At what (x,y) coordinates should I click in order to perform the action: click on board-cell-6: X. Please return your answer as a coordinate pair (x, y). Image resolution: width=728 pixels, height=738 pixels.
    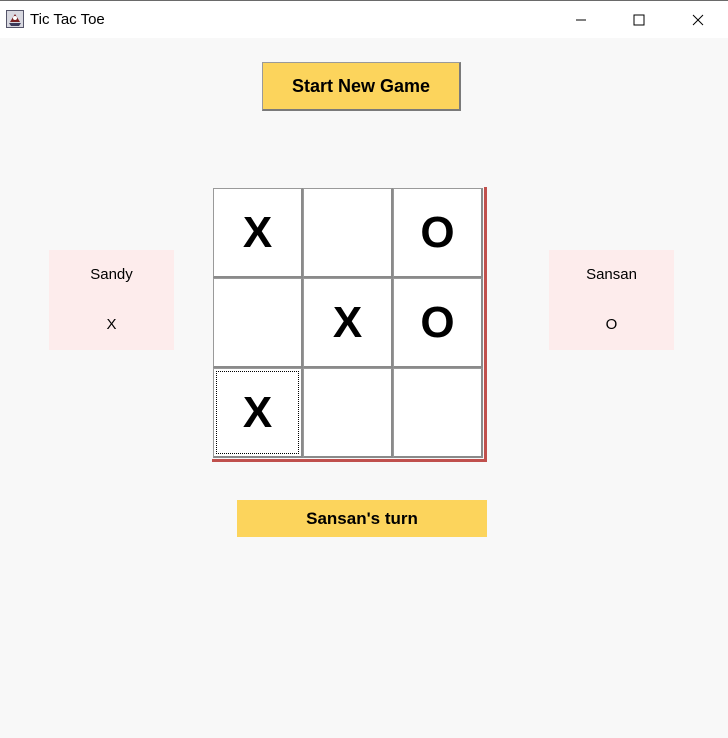
    Looking at the image, I should click on (258, 413).